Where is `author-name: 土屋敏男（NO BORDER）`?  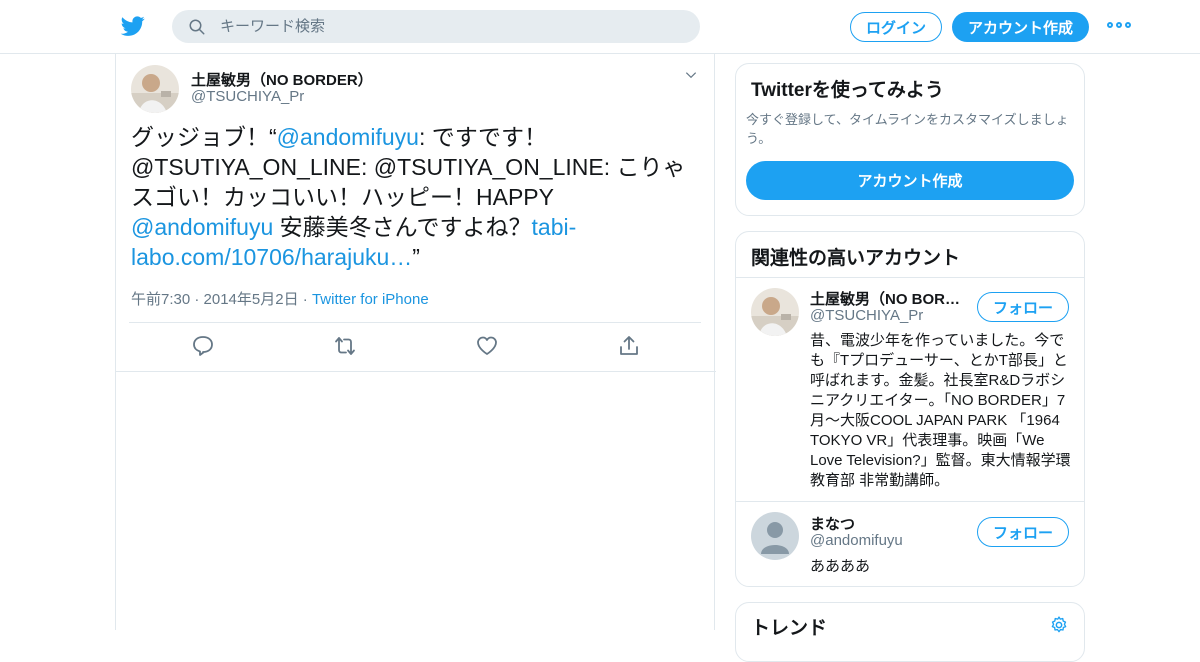
author-name: 土屋敏男（NO BORDER） is located at coordinates (282, 79).